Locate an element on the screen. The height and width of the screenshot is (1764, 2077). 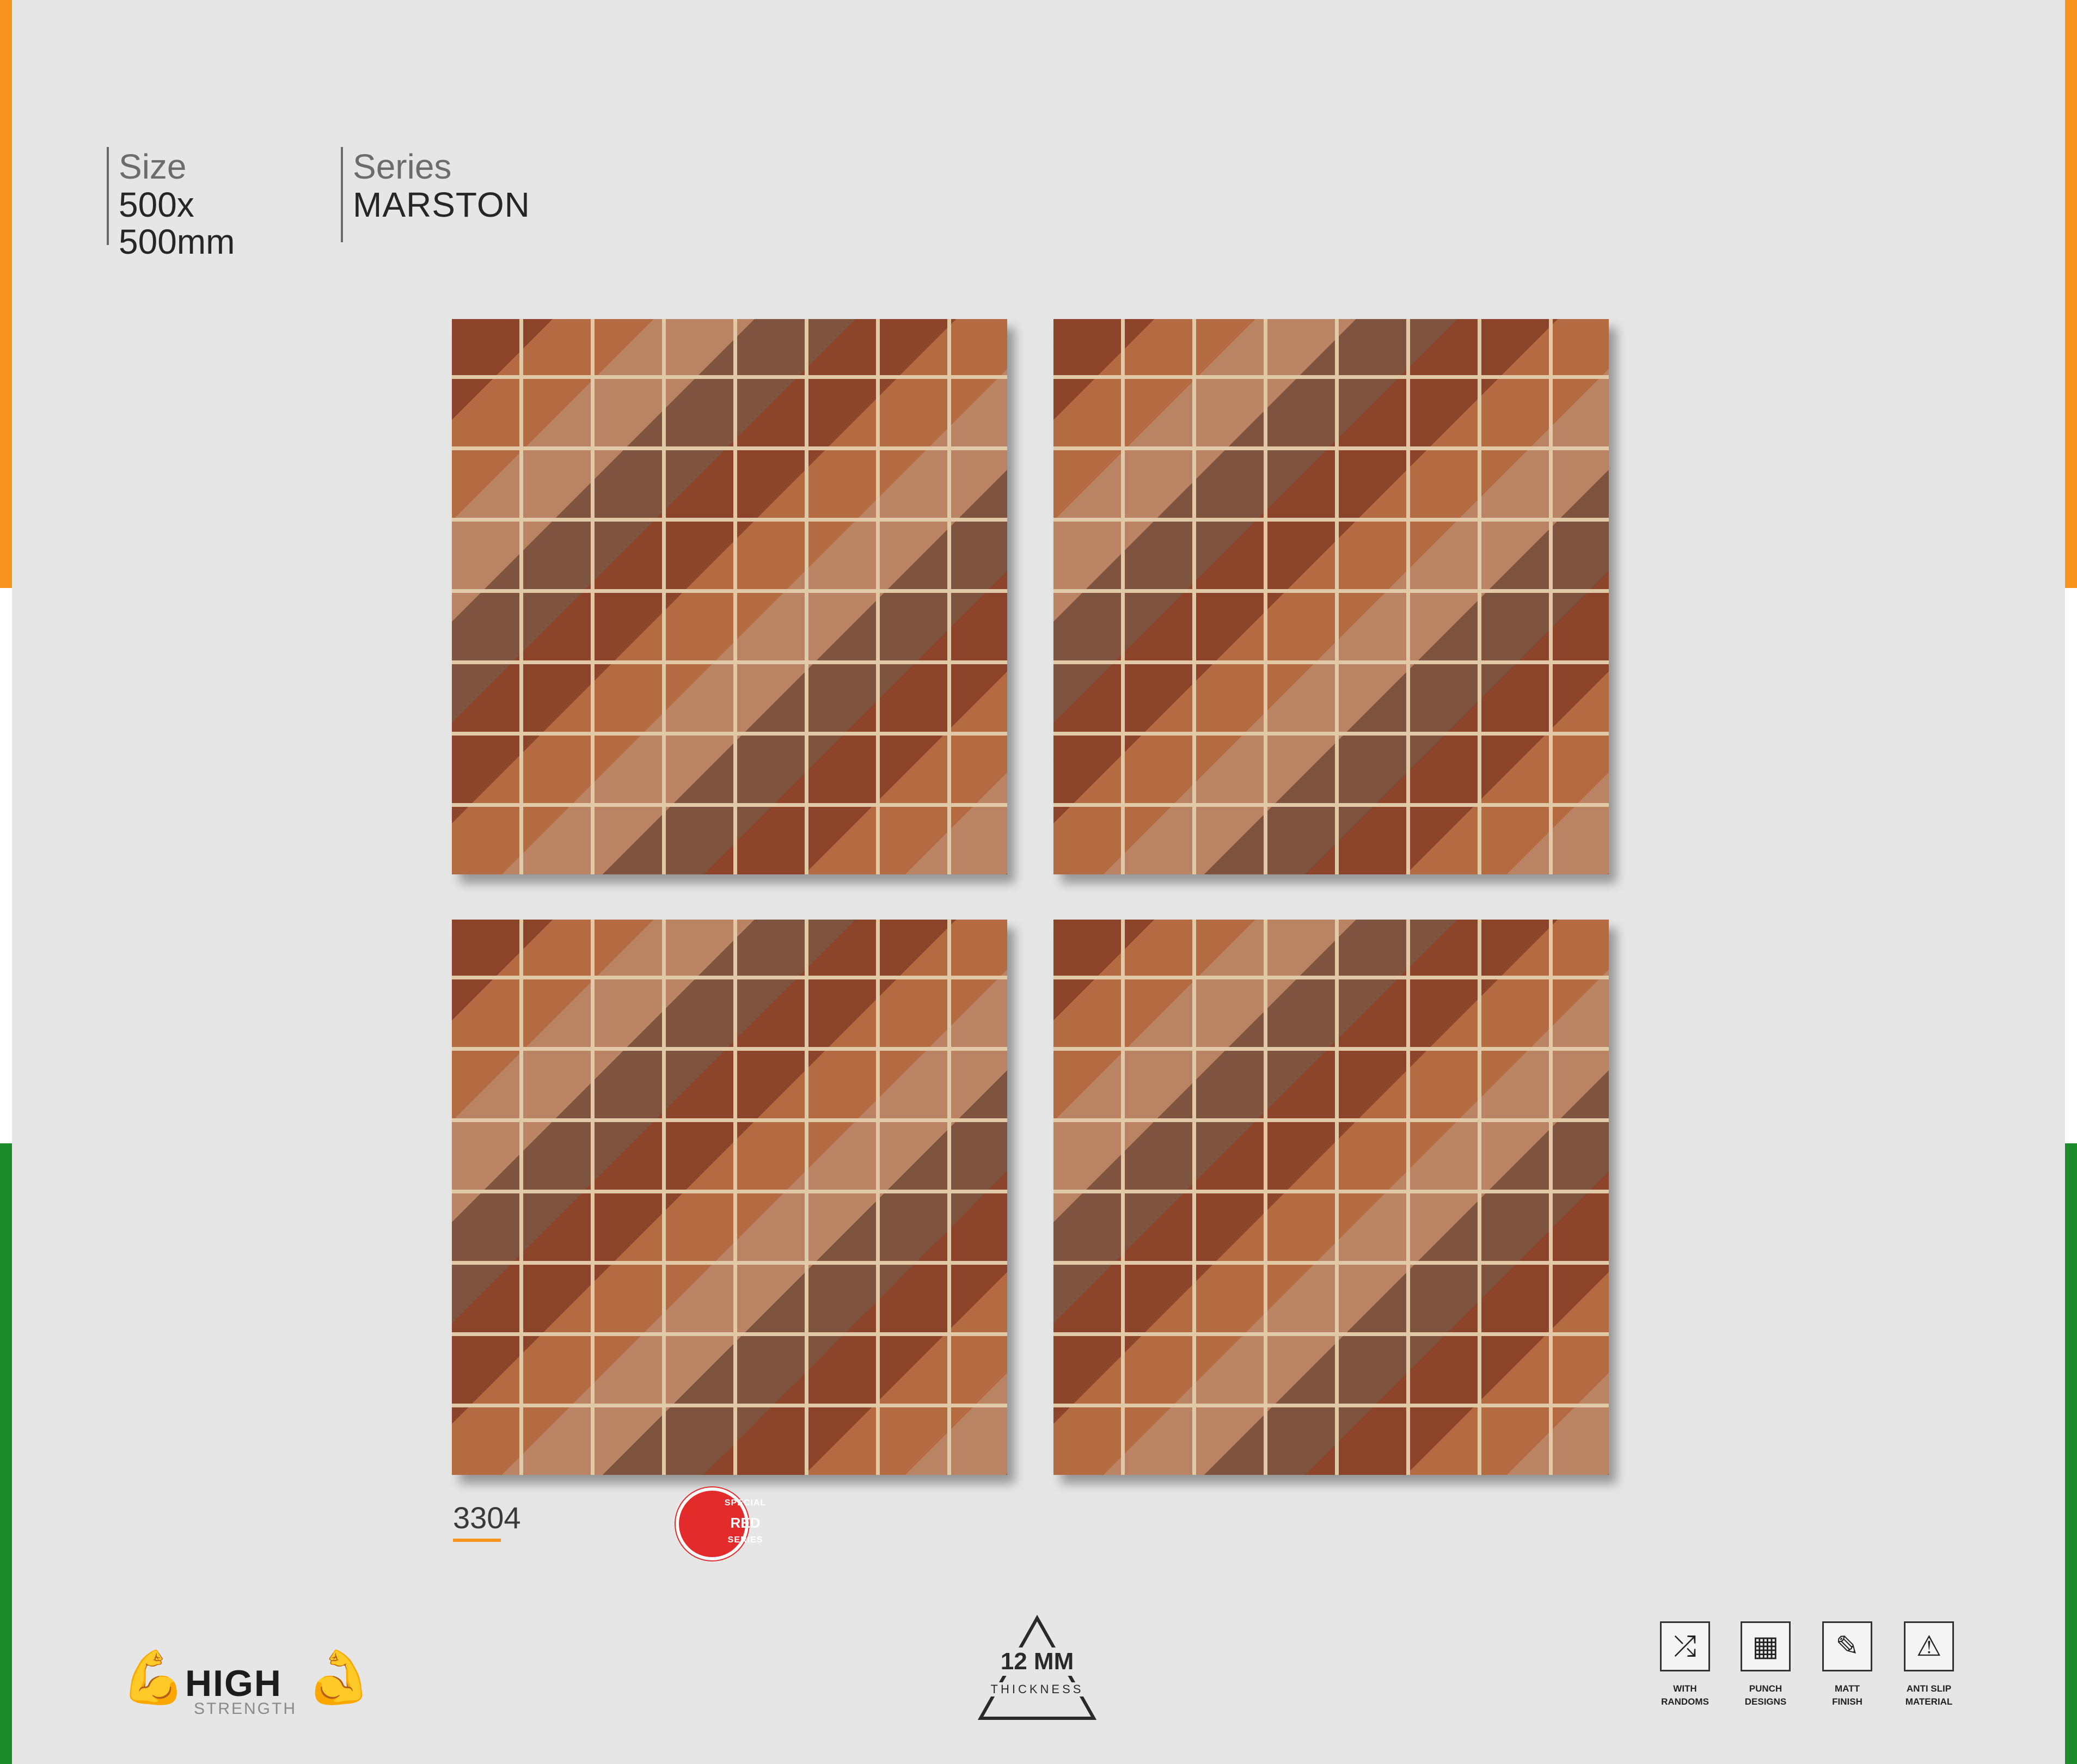
right-orange-band is located at coordinates (2071, 294).